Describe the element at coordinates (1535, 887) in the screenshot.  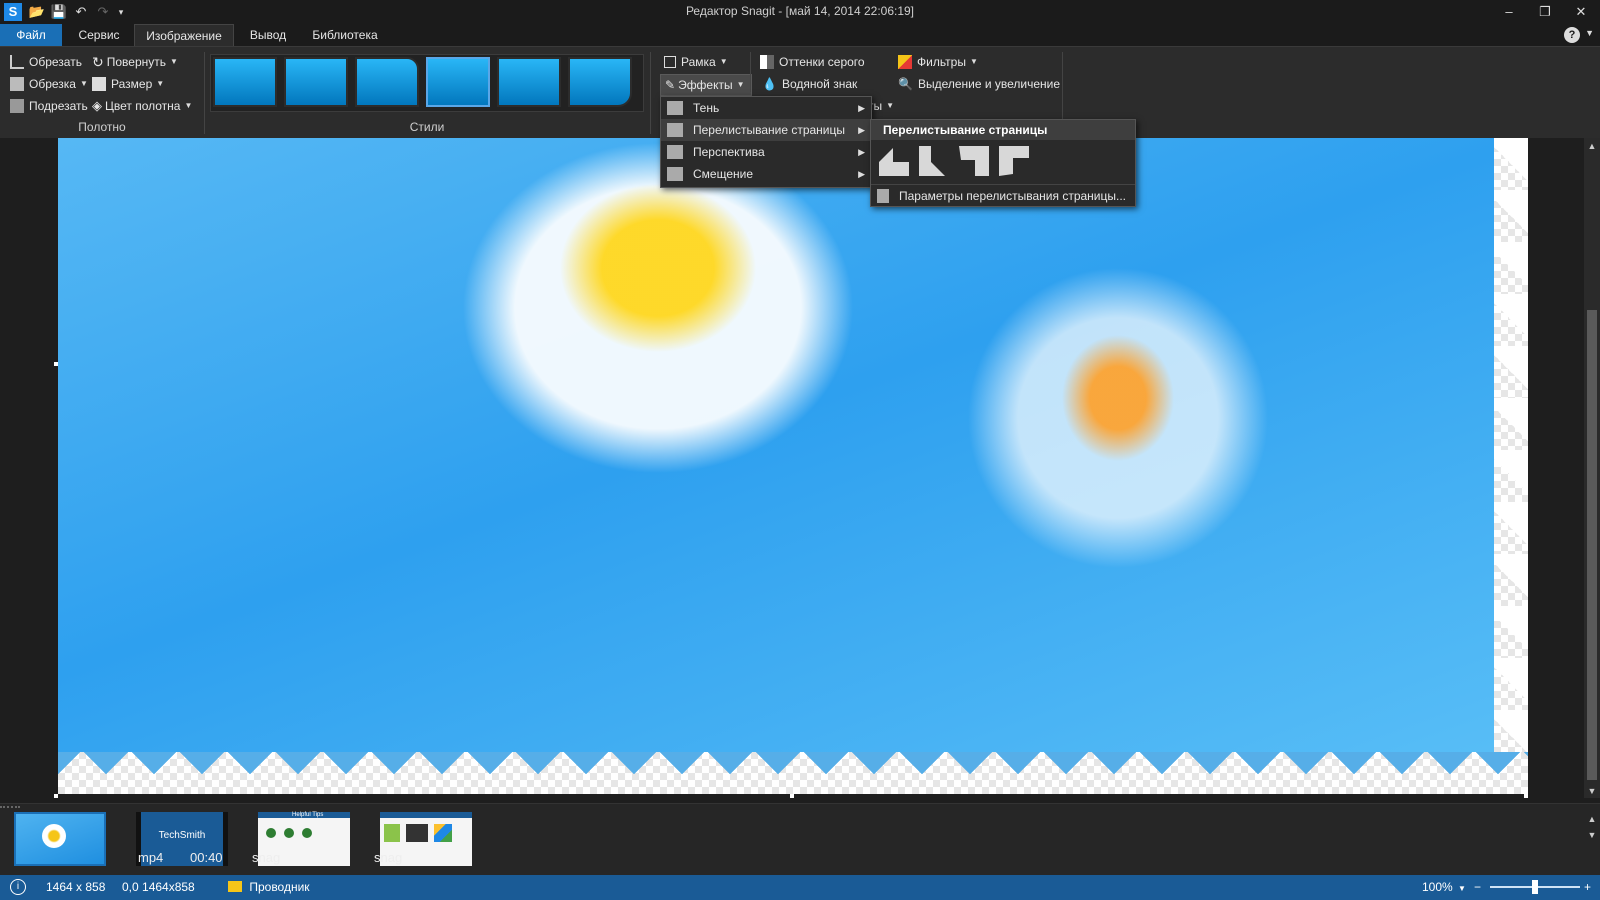
I see `zoom-slider-thumb` at that location.